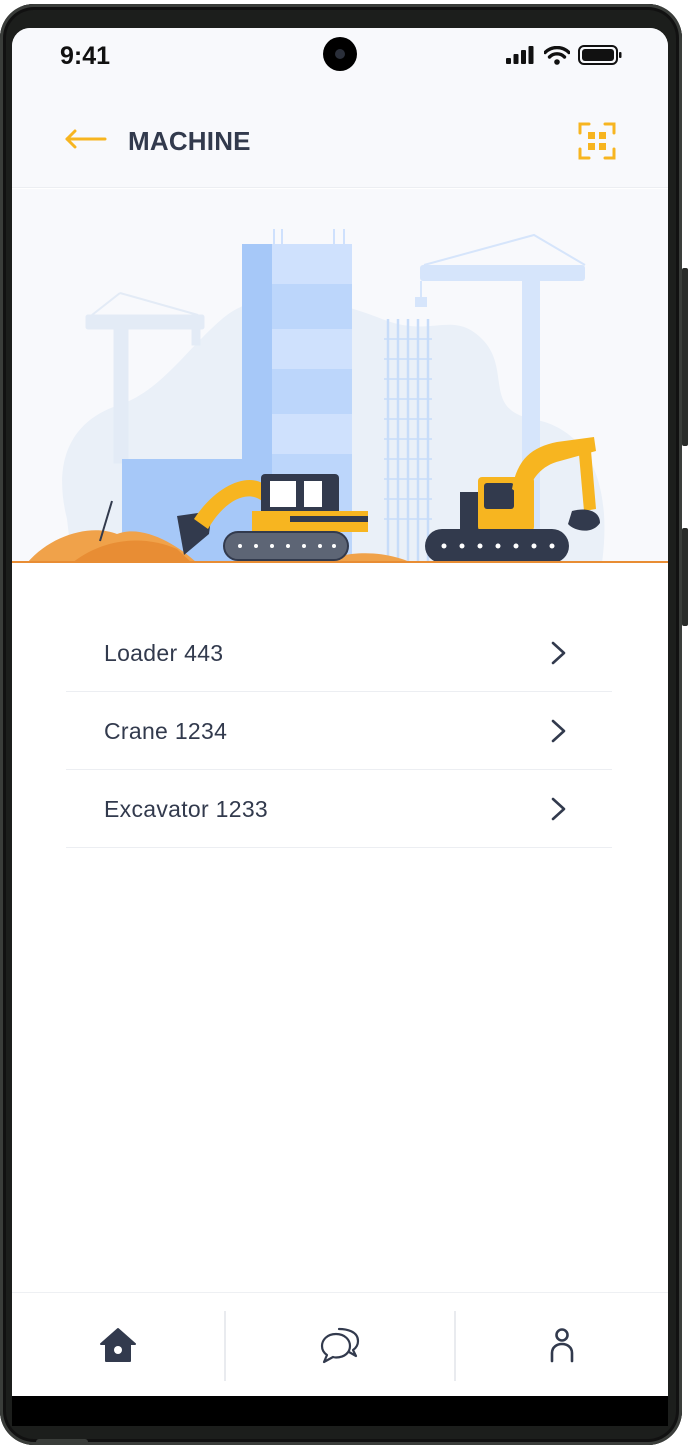  What do you see at coordinates (85, 56) in the screenshot?
I see `status-time: 9:41` at bounding box center [85, 56].